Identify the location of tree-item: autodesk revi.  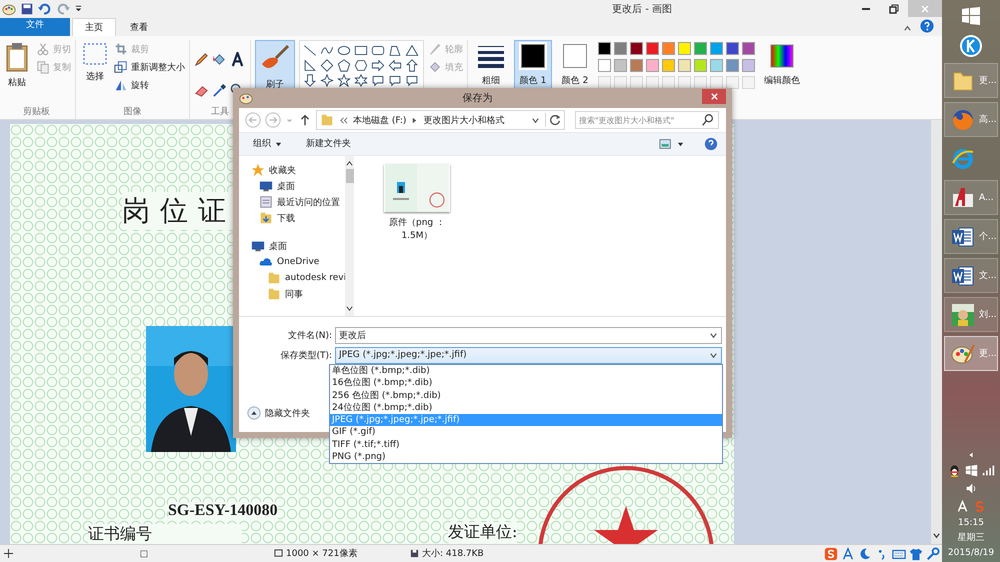
(292, 278).